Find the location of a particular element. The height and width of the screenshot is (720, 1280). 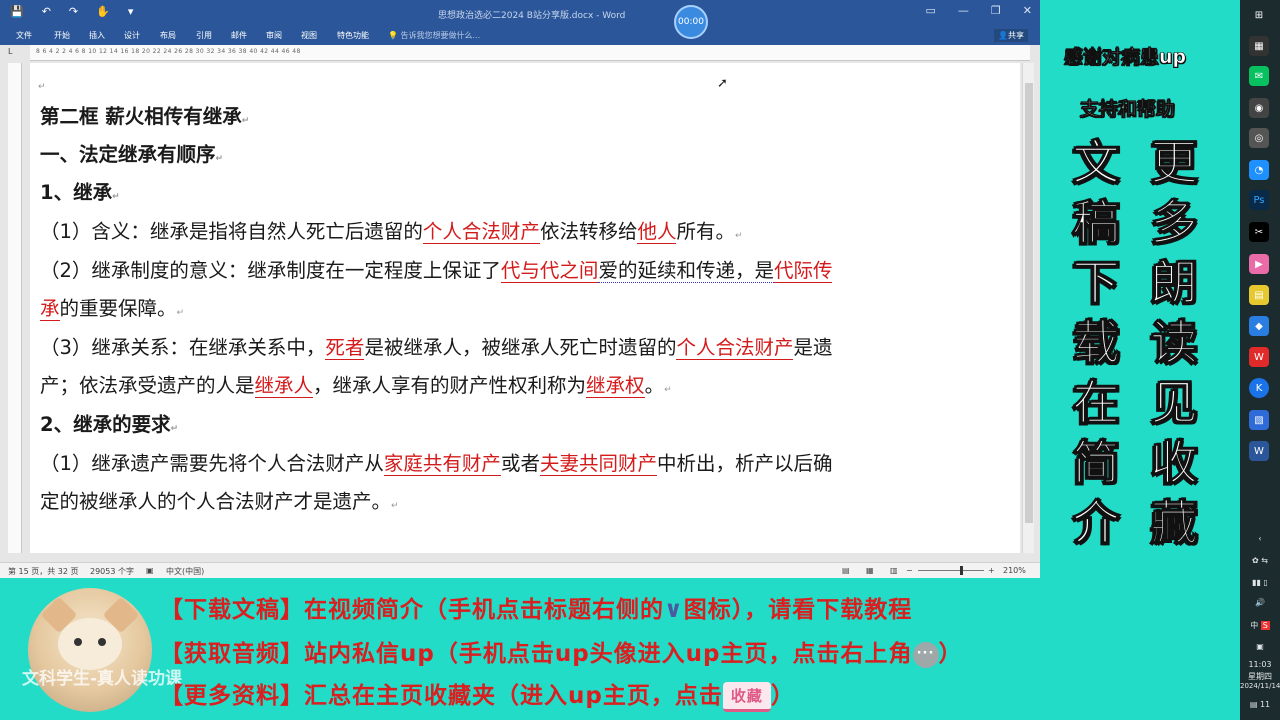

promo-thanks: 感谢对病患up is located at coordinates (1125, 57).